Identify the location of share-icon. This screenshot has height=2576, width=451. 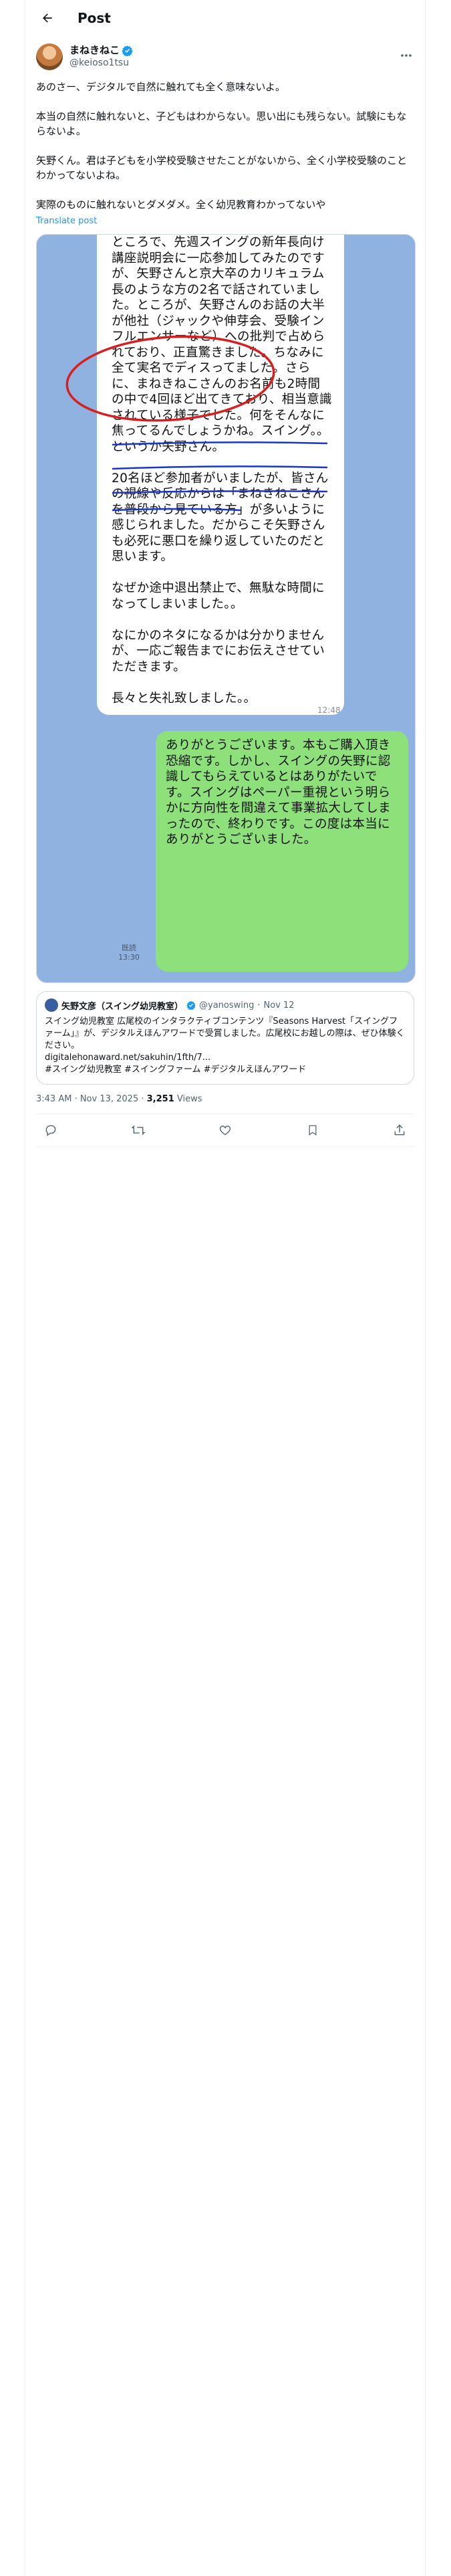
(399, 1130).